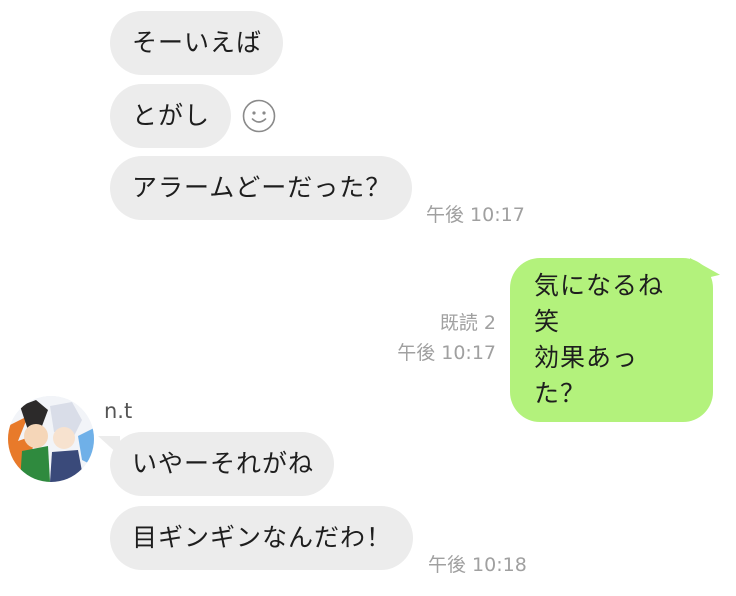 This screenshot has width=736, height=596. What do you see at coordinates (599, 303) in the screenshot?
I see `message-text-line: 気になるね笑` at bounding box center [599, 303].